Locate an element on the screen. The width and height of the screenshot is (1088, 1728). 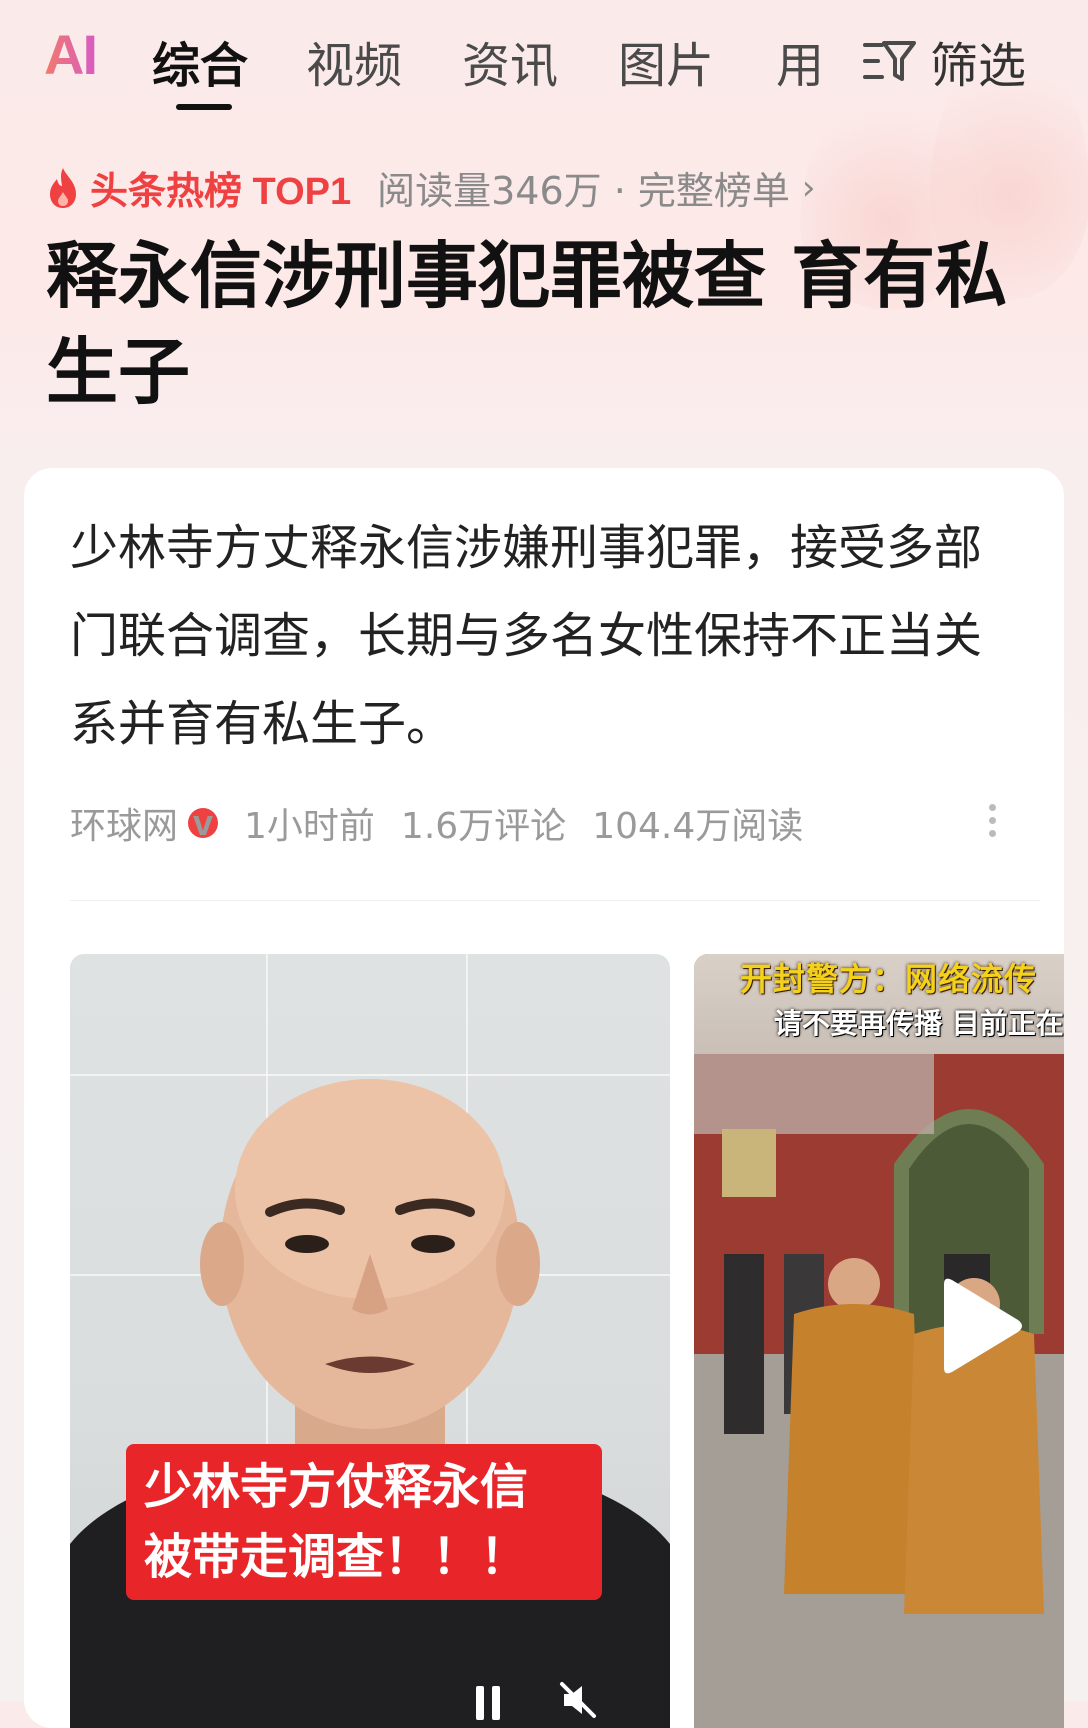
hot-list-banner: 头条热榜 TOP1 阅读量346万 · 完整榜单 › is located at coordinates (431, 187).